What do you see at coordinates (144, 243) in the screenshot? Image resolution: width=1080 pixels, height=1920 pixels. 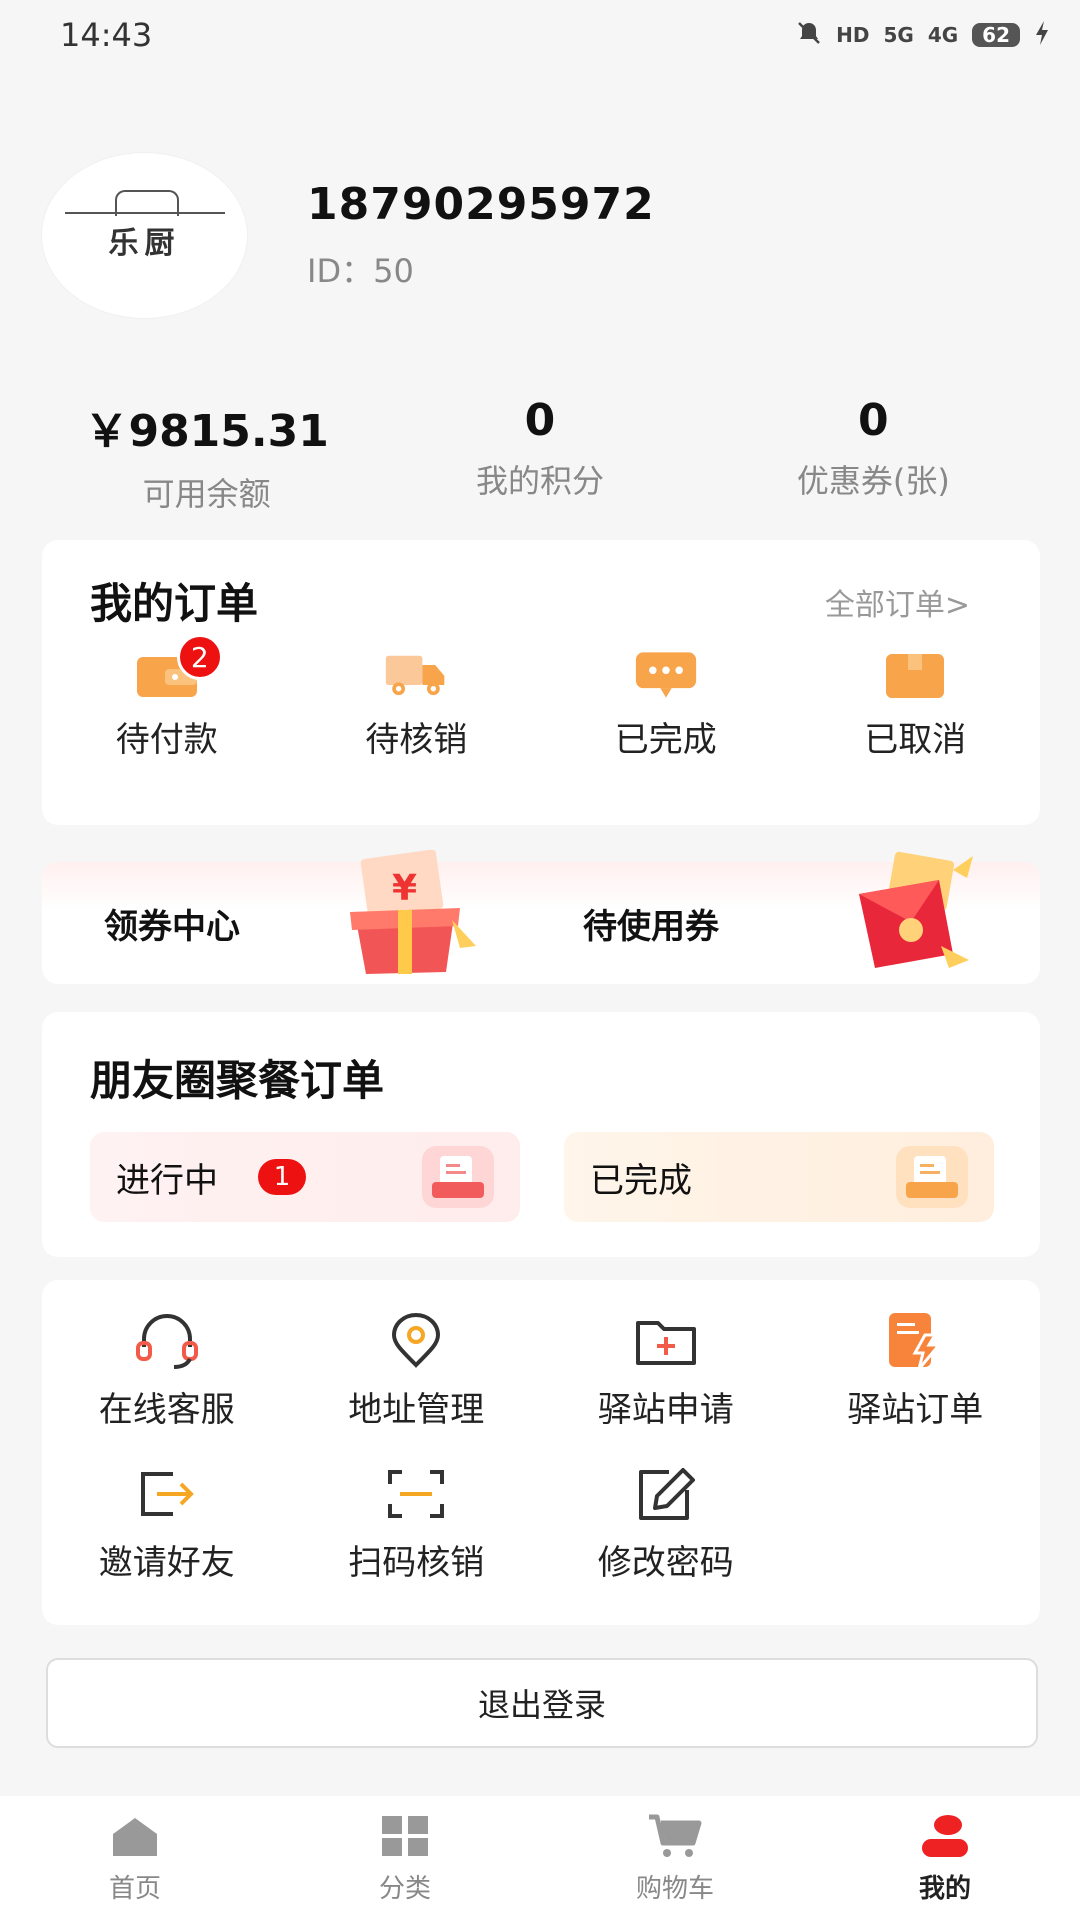 I see `logo-name: 乐厨` at bounding box center [144, 243].